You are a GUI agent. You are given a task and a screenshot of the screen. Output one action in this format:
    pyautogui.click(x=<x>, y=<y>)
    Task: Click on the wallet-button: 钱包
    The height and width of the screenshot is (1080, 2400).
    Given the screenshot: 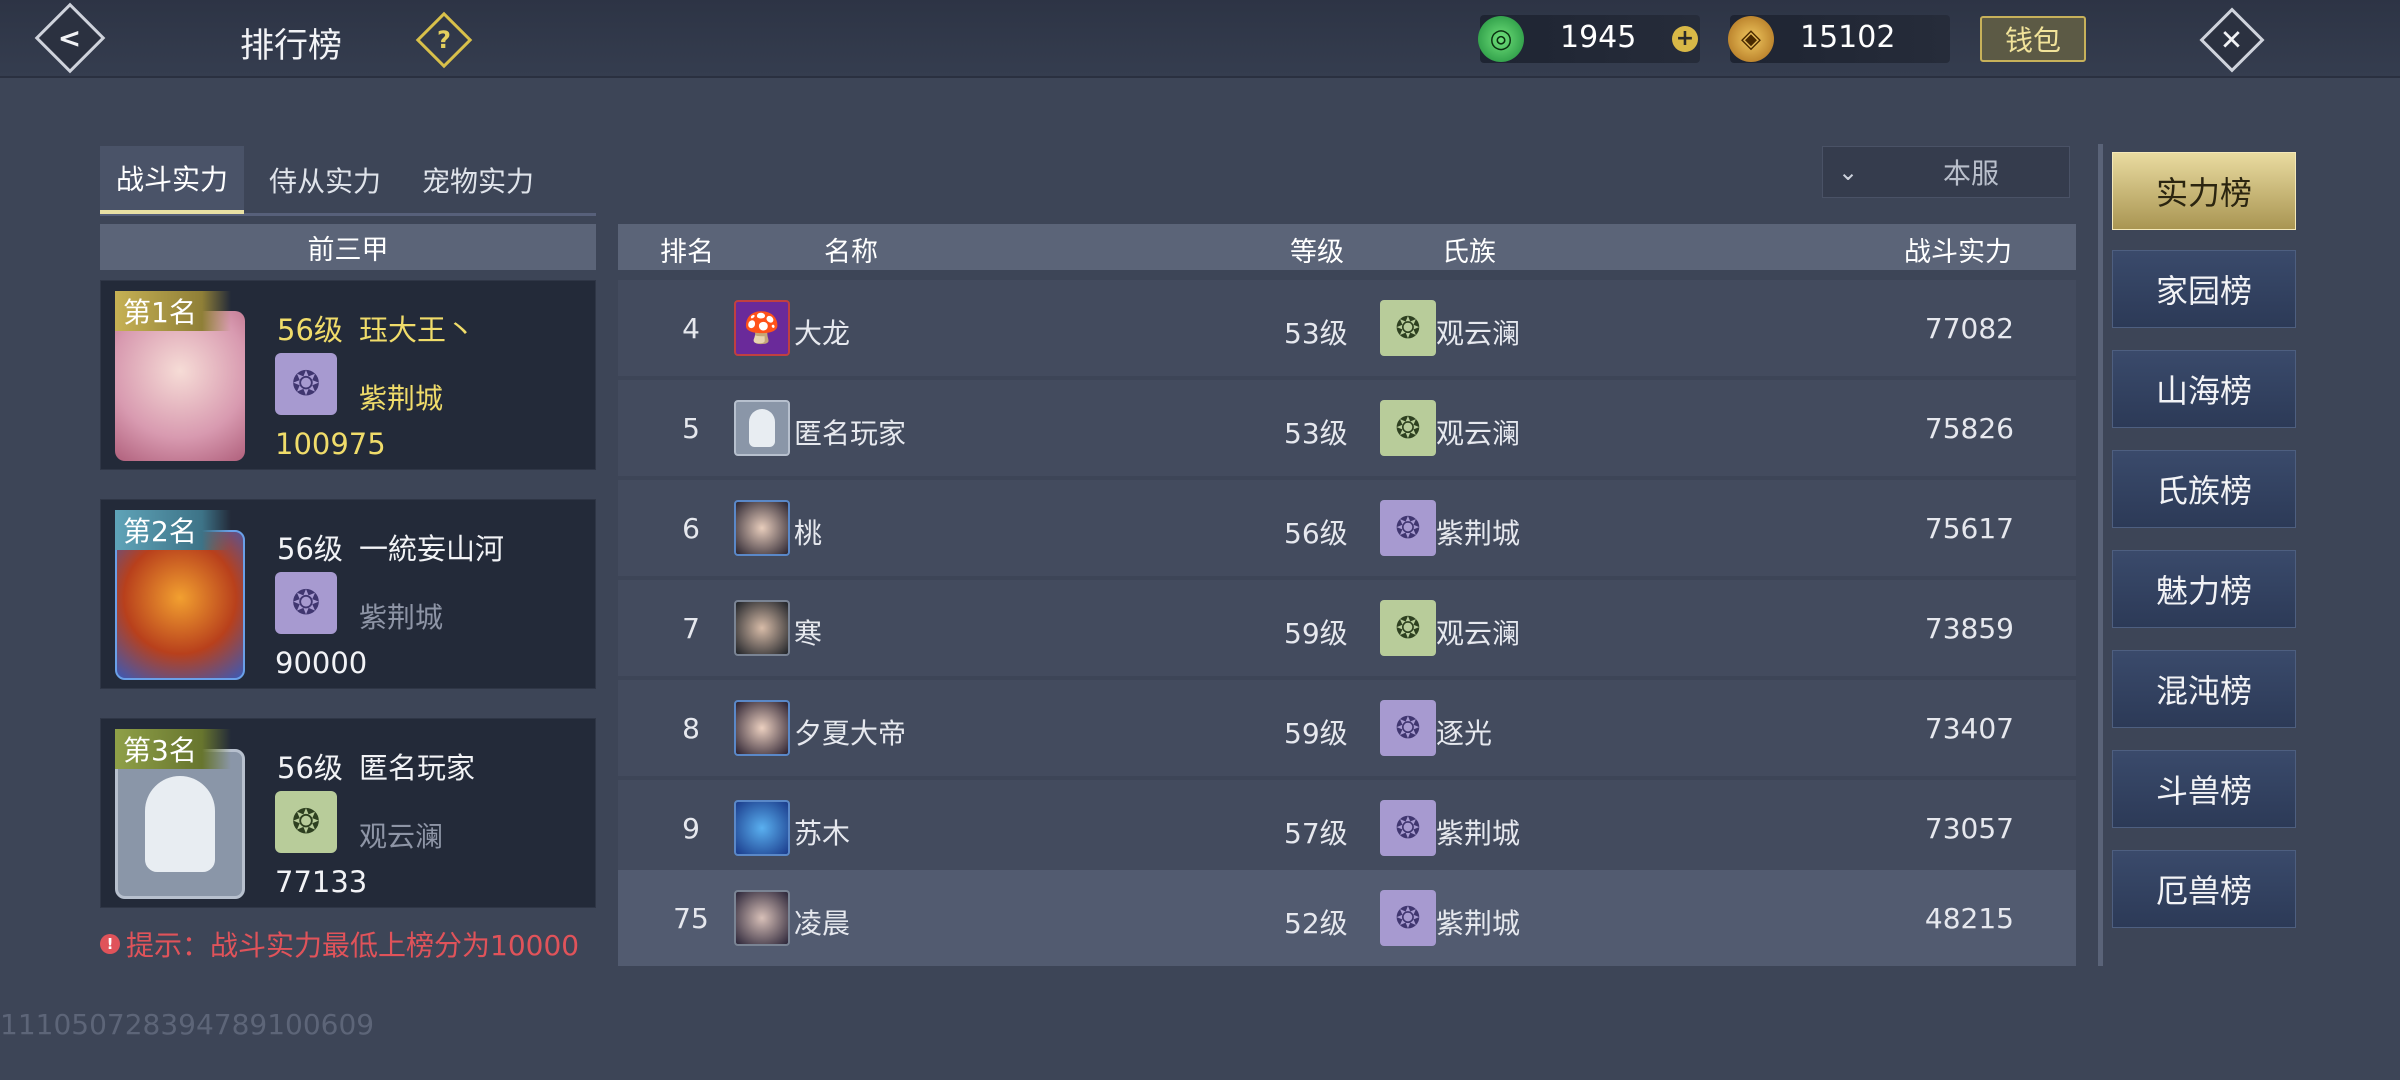 What is the action you would take?
    pyautogui.click(x=2033, y=39)
    